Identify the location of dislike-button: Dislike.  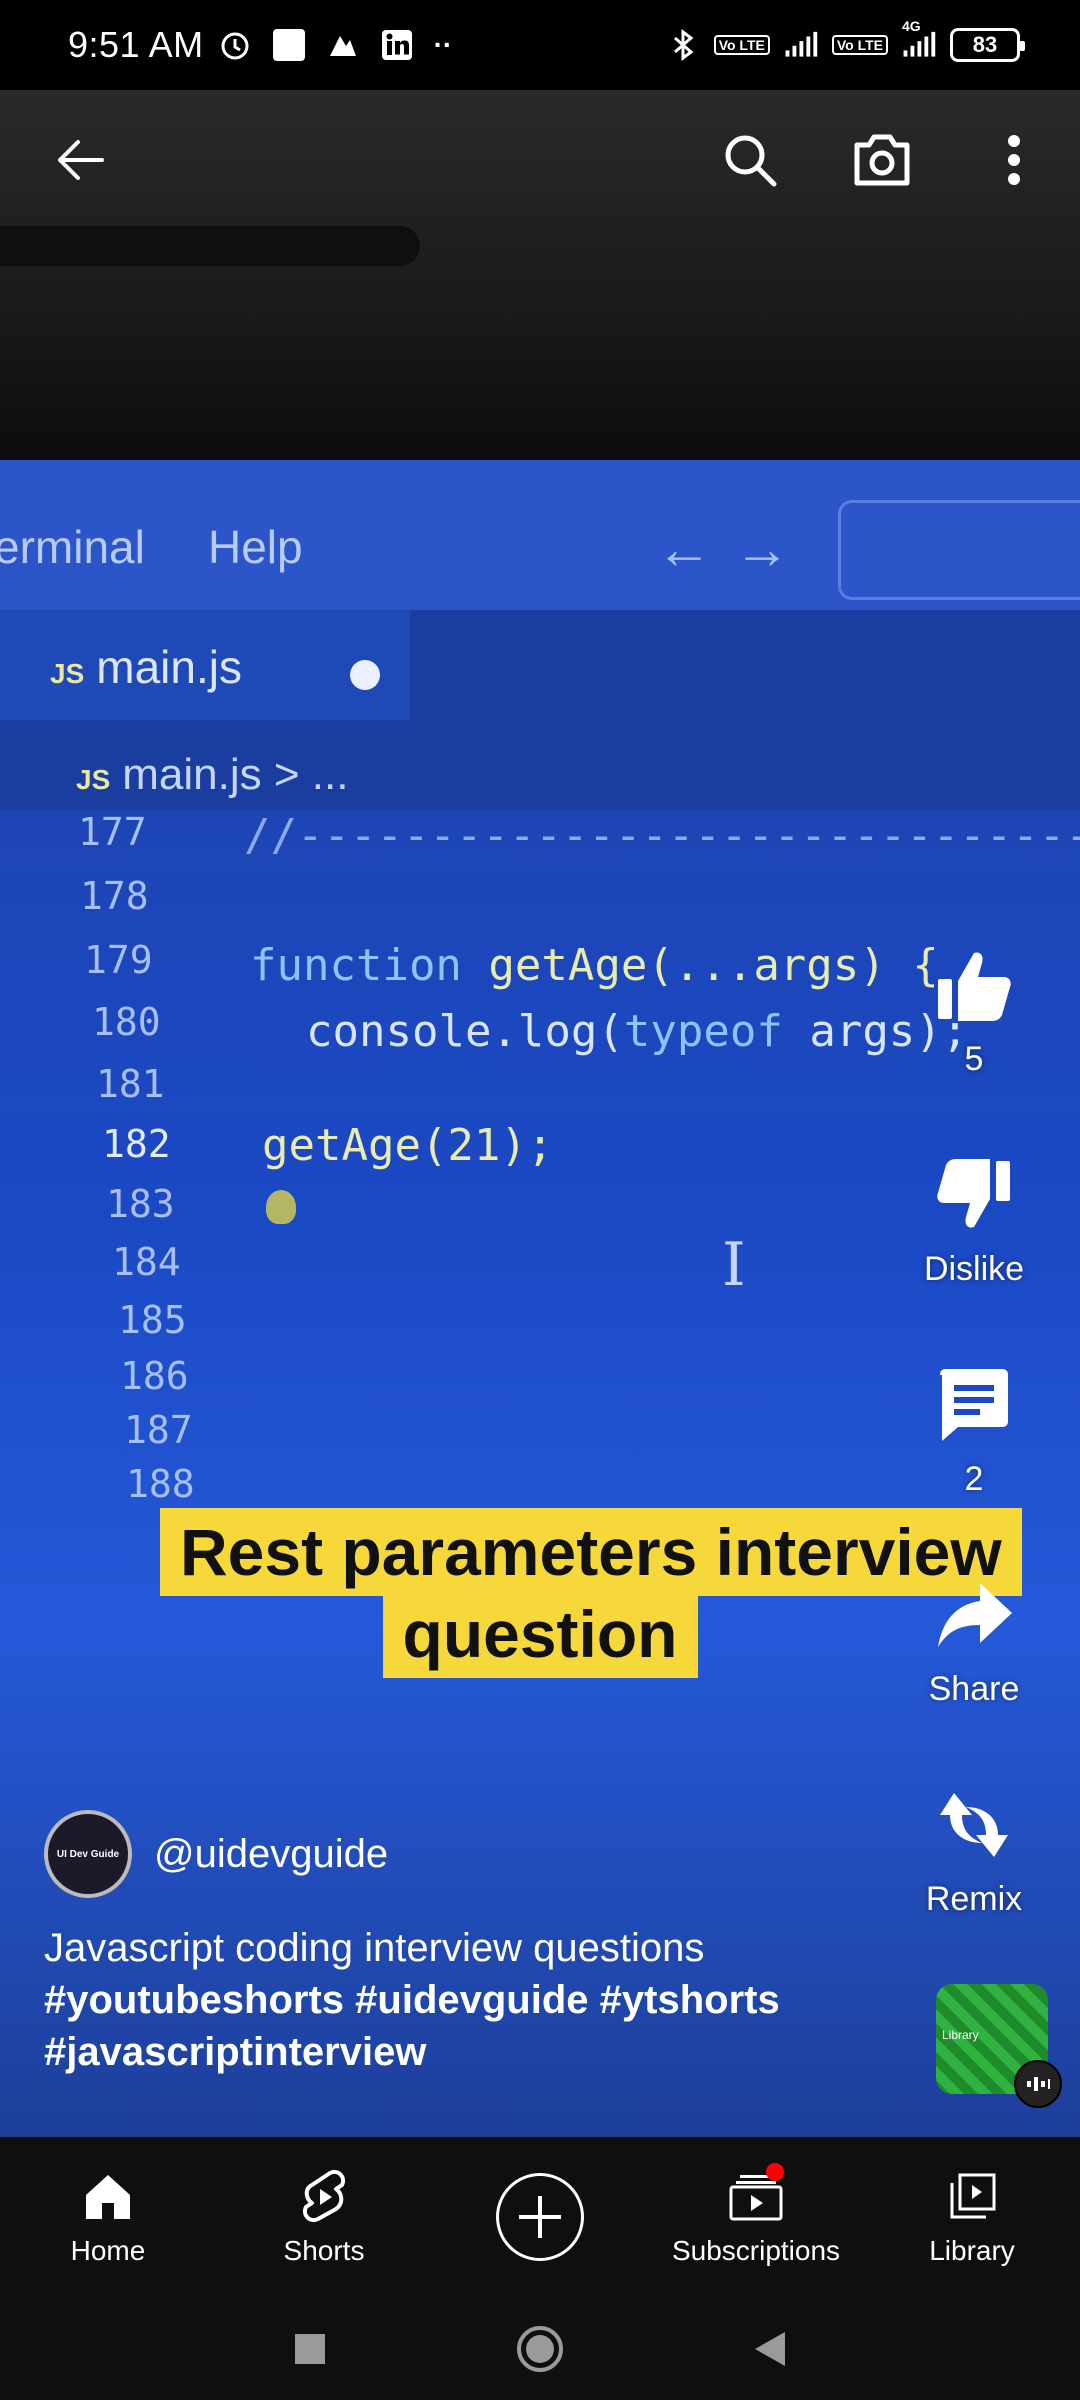
(974, 1219).